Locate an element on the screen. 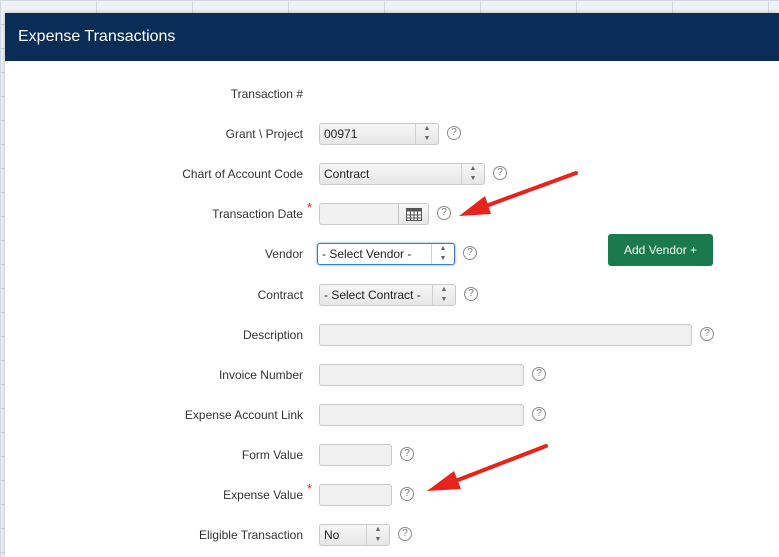  row-invoice-number: Invoice Number ? is located at coordinates (392, 375).